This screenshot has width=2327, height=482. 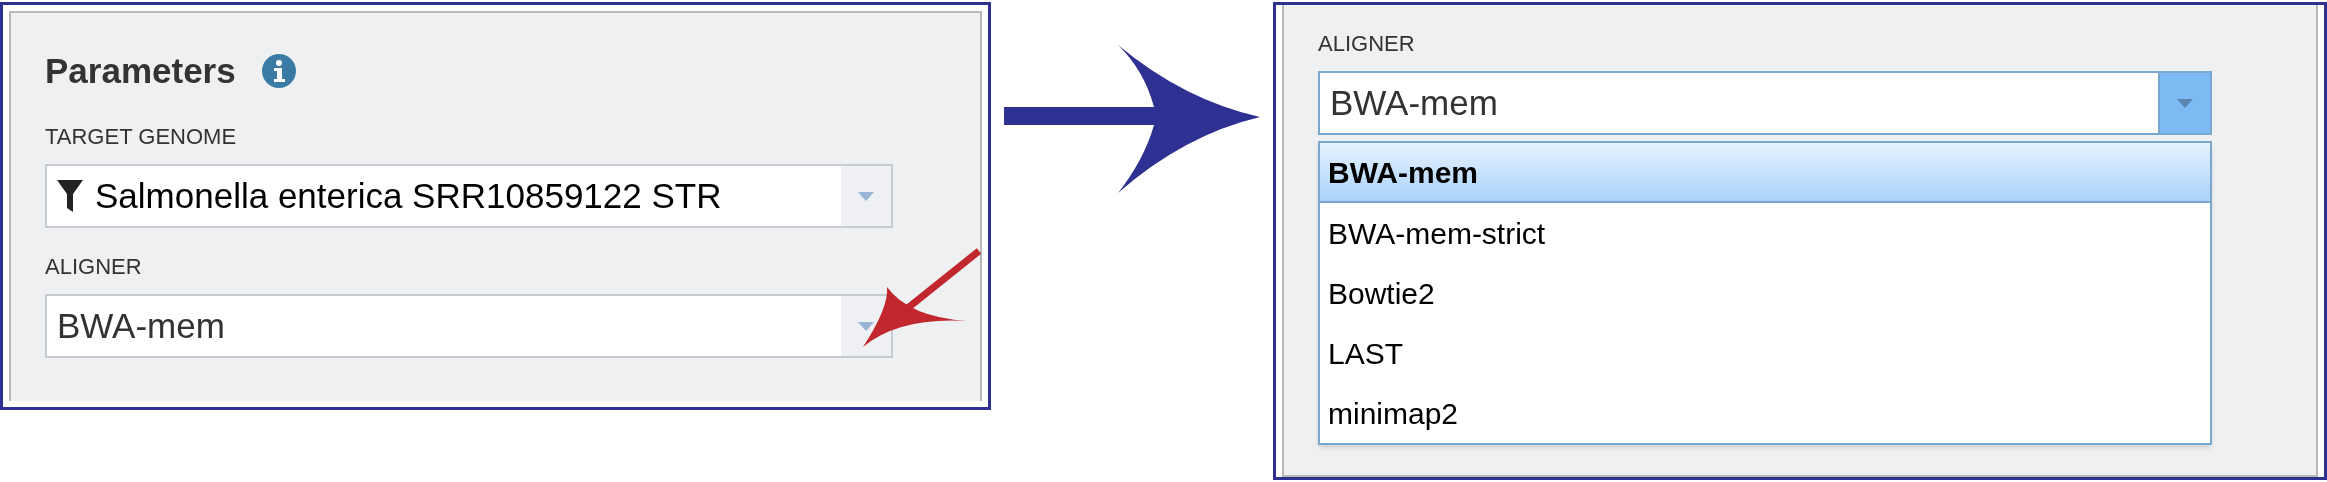 What do you see at coordinates (278, 70) in the screenshot?
I see `info-icon` at bounding box center [278, 70].